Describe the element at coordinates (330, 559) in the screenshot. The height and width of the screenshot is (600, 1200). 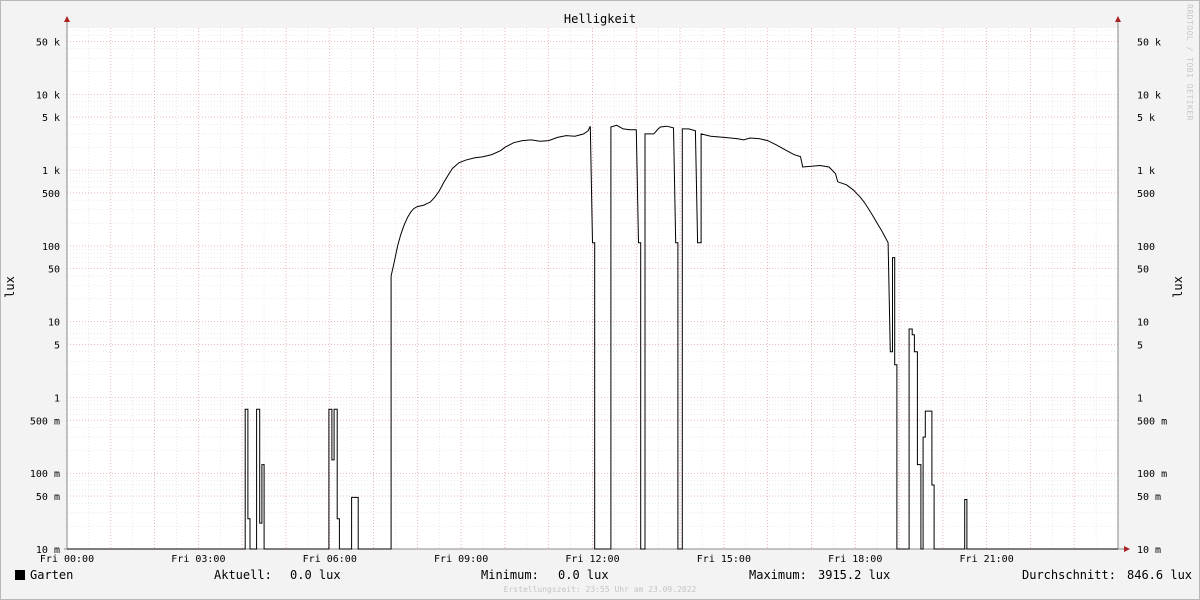
I see `x-tick-label: Fri 06:00` at that location.